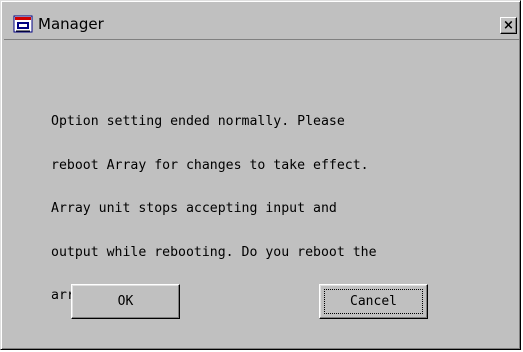 Image resolution: width=523 pixels, height=352 pixels. I want to click on manager-app-icon, so click(23, 24).